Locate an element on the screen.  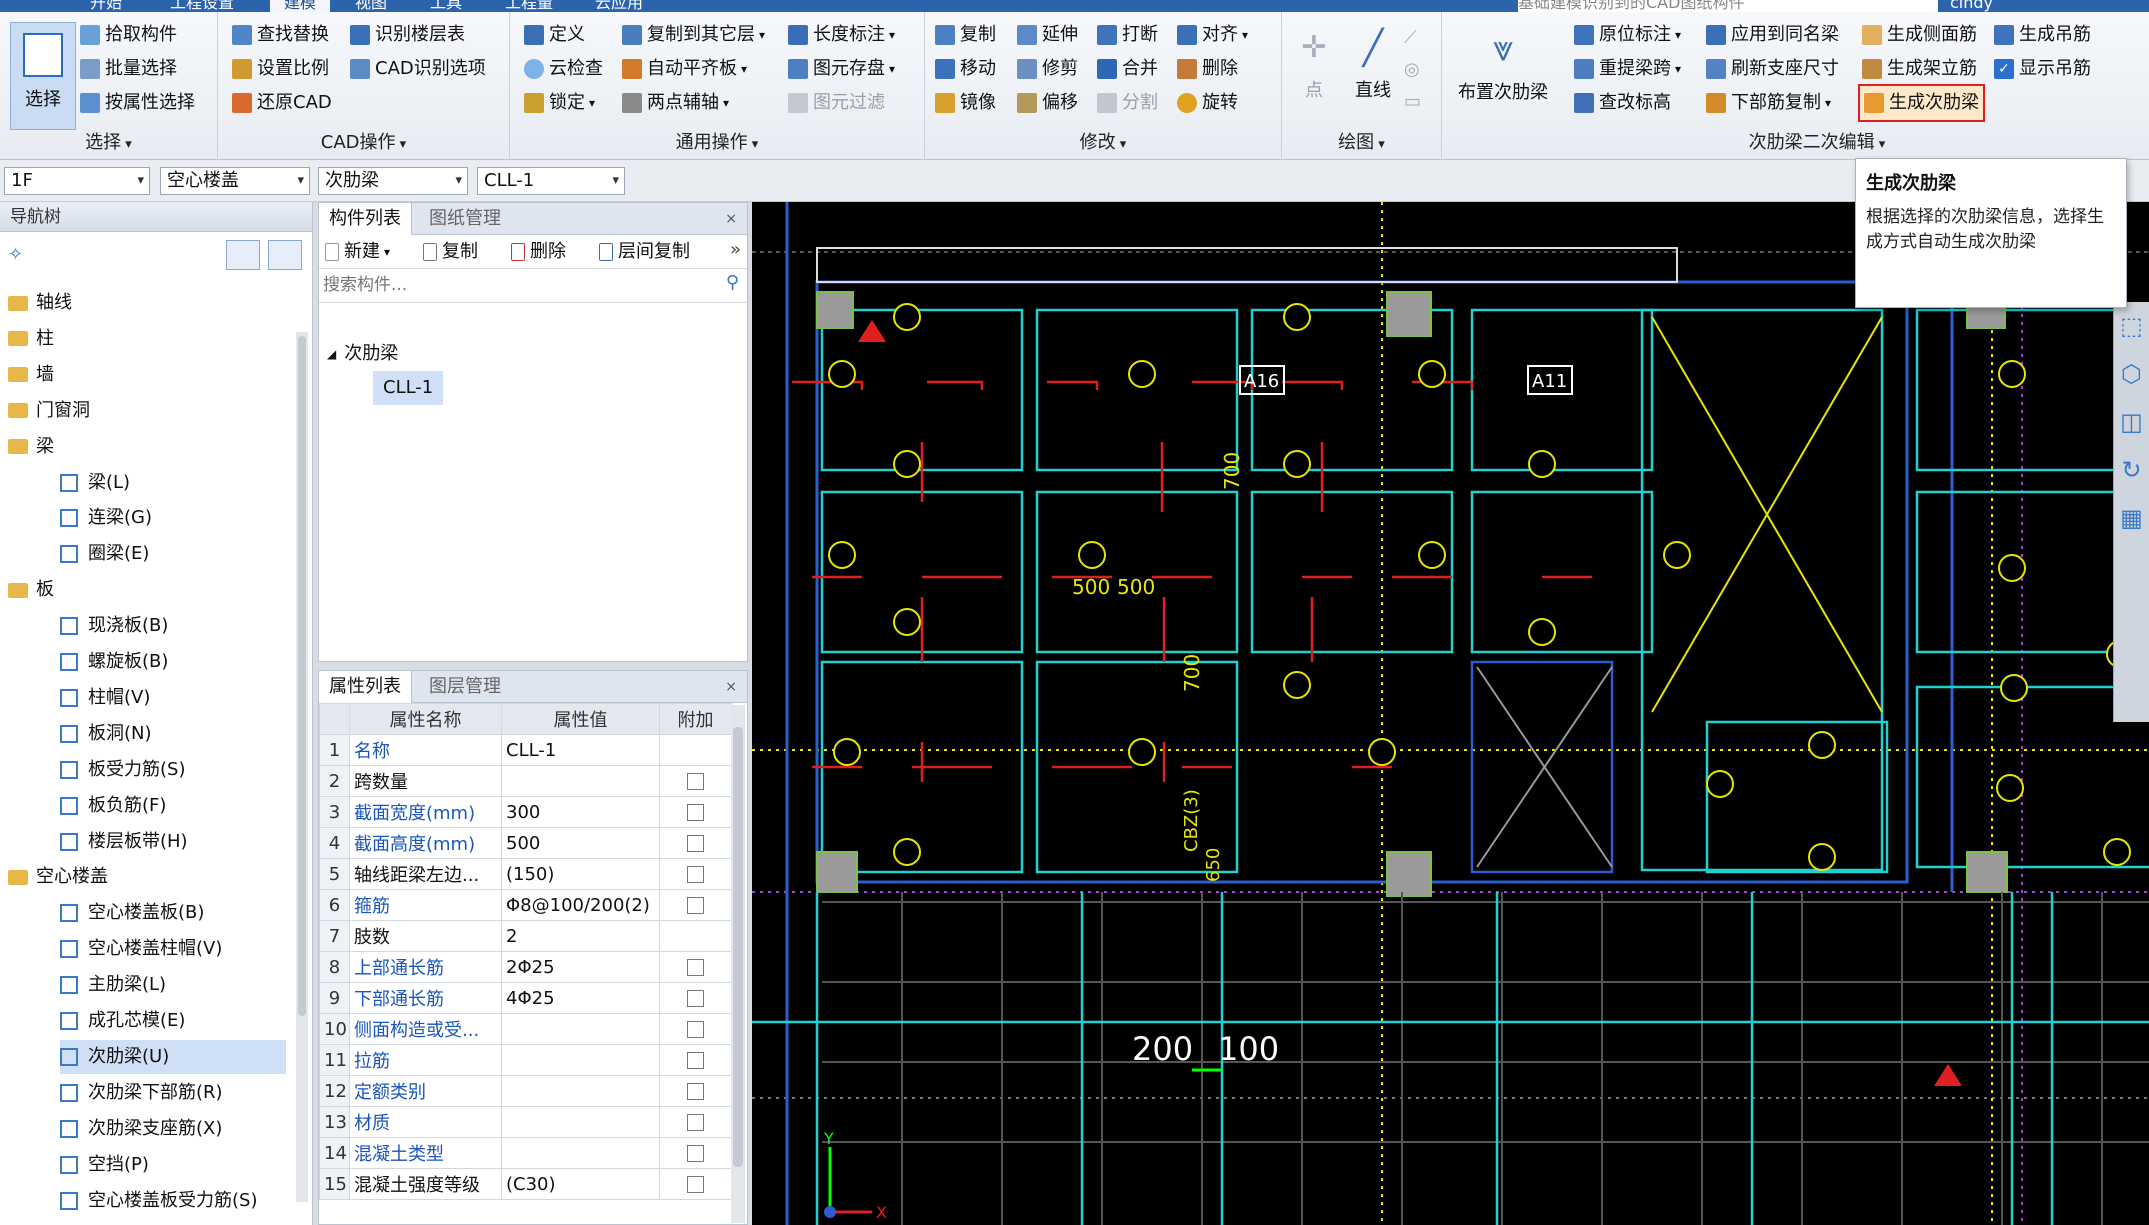
copy-bottom-rebar-button: 下部筋复制 ▾ is located at coordinates (1768, 103).